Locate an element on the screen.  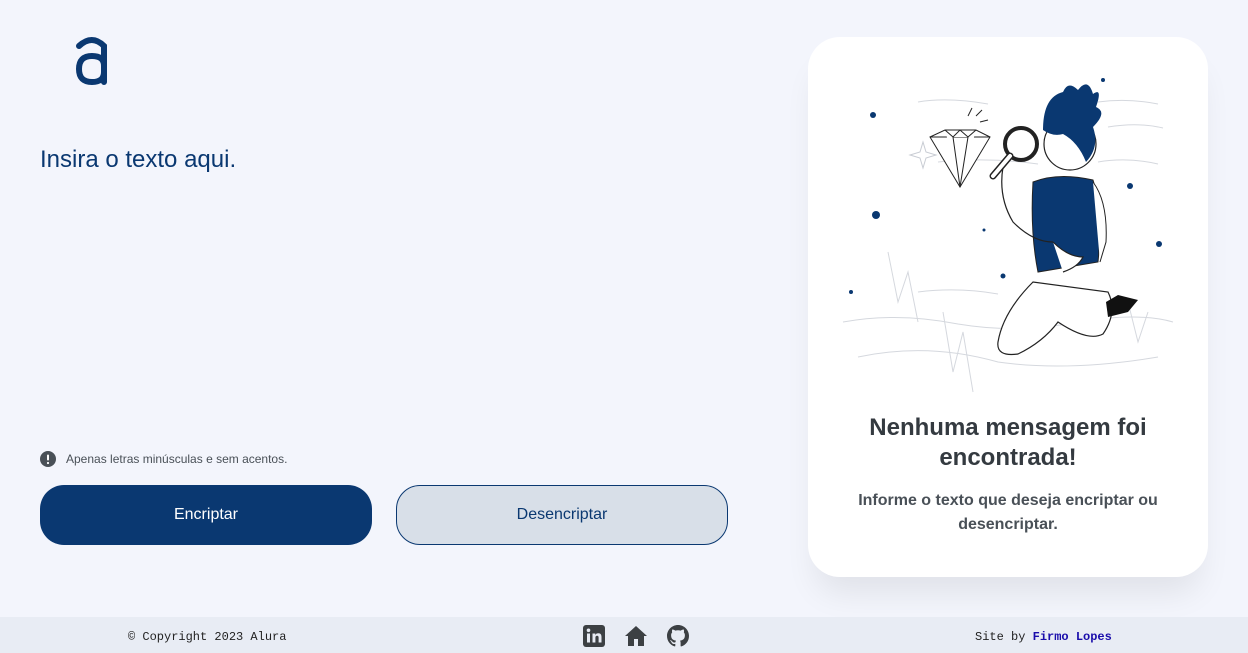
person-with-magnifying-glass-illustration is located at coordinates (1008, 235).